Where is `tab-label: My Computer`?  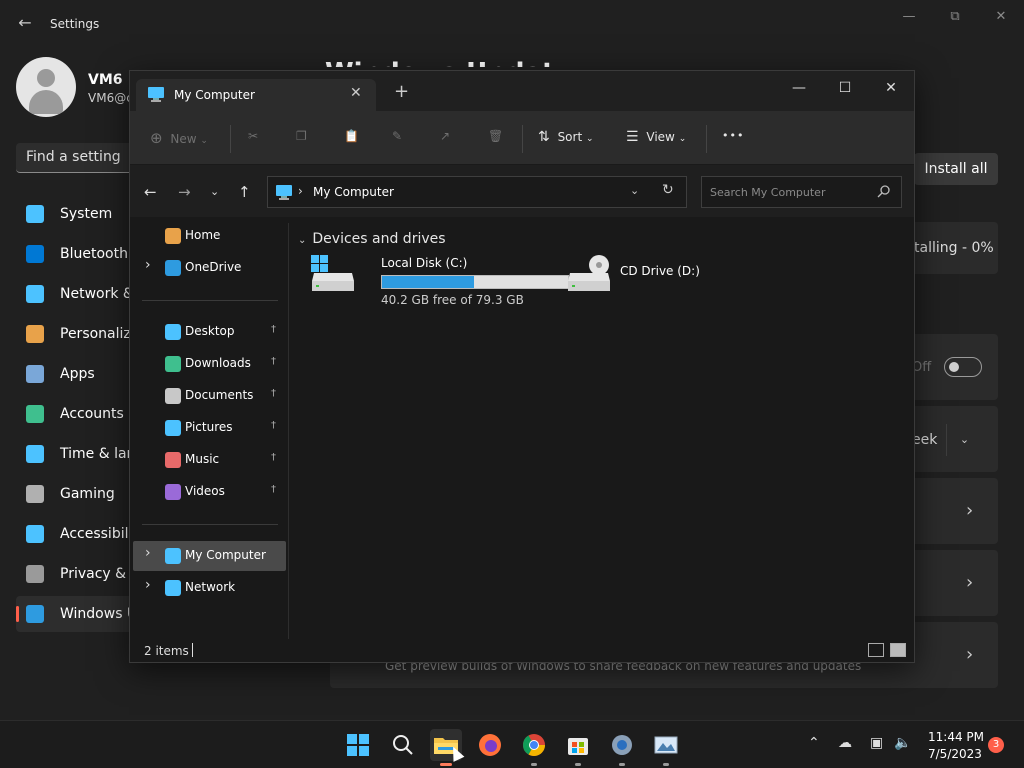 tab-label: My Computer is located at coordinates (214, 95).